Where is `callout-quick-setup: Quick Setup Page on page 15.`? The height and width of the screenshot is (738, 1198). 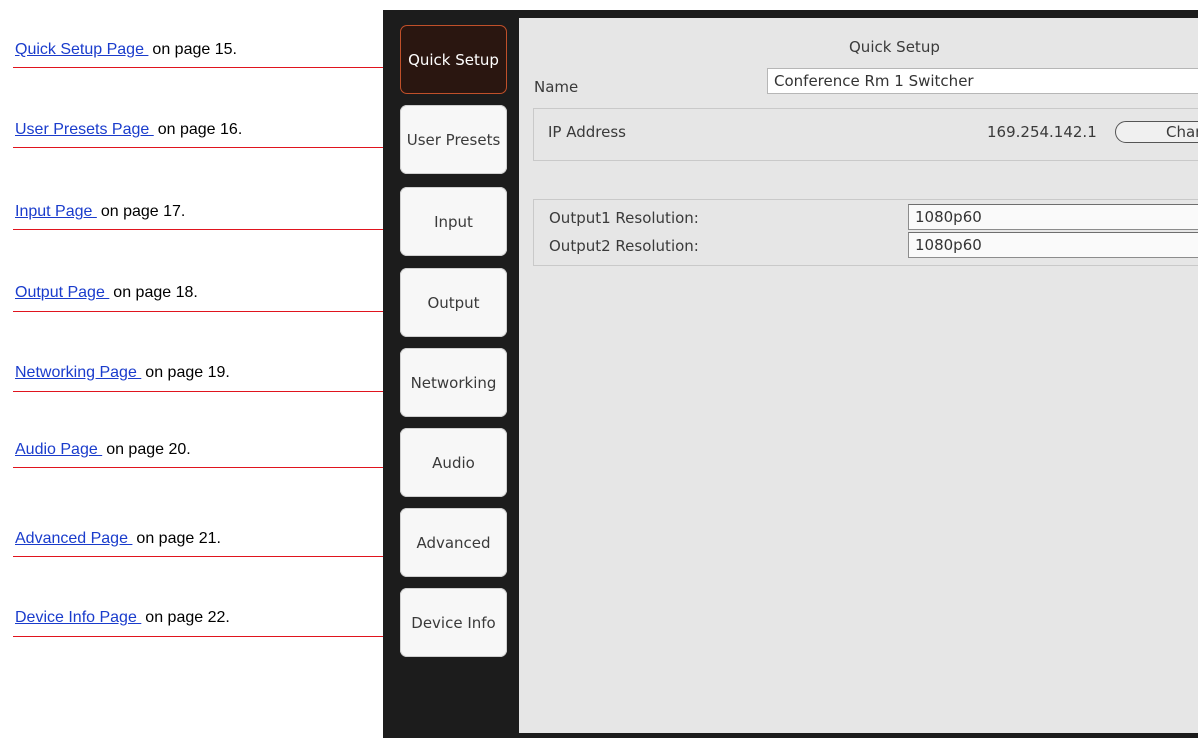
callout-quick-setup: Quick Setup Page on page 15. is located at coordinates (126, 50).